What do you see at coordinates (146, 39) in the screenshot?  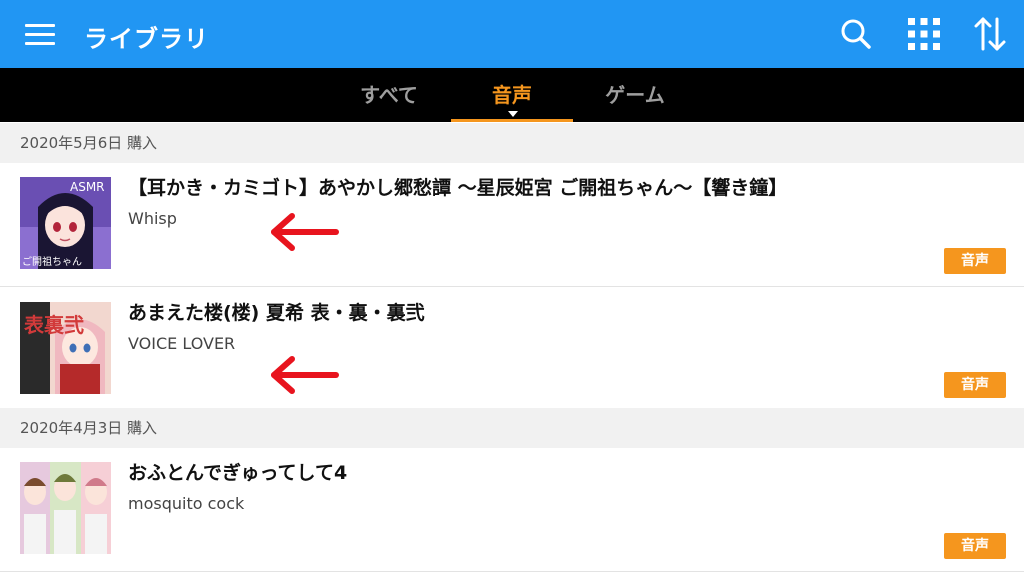 I see `page-title: ライブラリ` at bounding box center [146, 39].